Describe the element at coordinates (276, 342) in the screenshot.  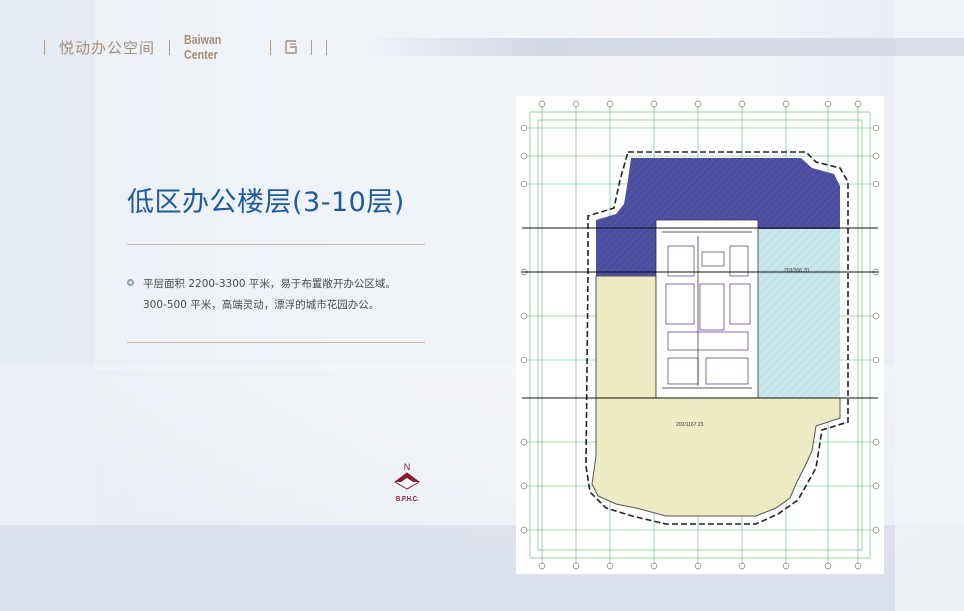
I see `description-divider` at that location.